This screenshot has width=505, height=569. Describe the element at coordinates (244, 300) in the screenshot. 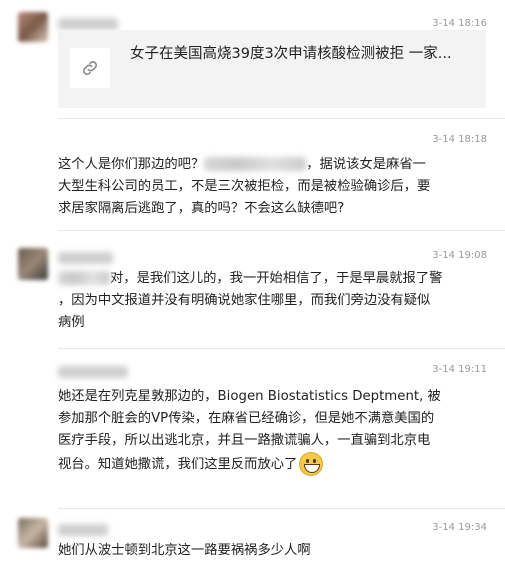

I see `comment-line: ，因为中文报道并没有明确说她家住哪里，而我们旁边没有疑似` at that location.